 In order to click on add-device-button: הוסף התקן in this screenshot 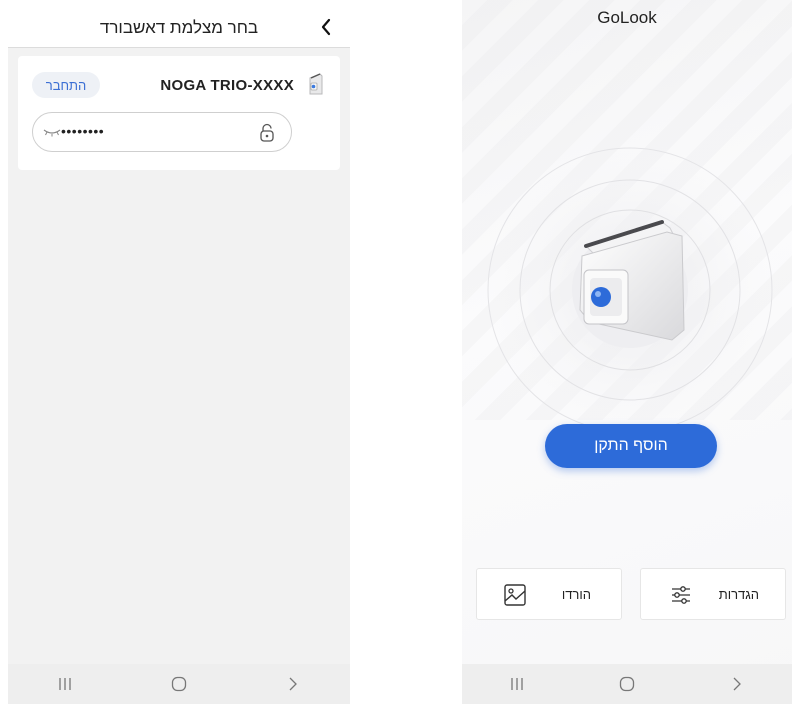, I will do `click(631, 446)`.